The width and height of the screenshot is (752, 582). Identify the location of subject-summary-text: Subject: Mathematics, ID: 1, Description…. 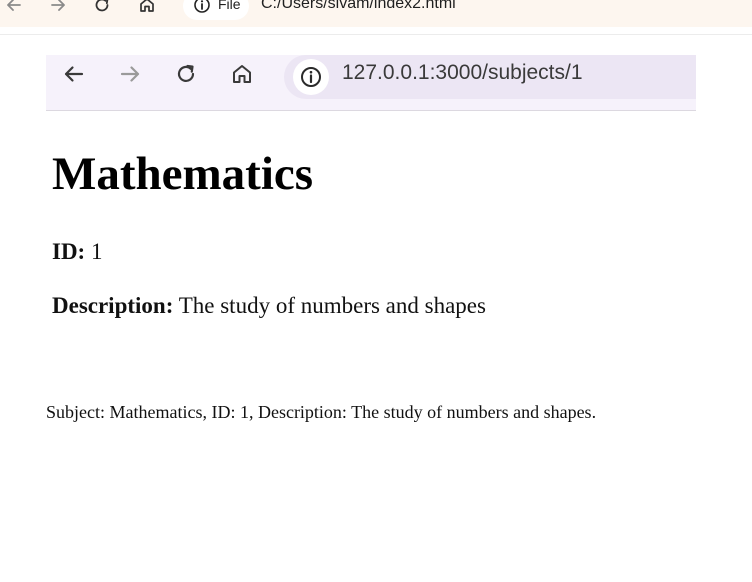
(321, 412).